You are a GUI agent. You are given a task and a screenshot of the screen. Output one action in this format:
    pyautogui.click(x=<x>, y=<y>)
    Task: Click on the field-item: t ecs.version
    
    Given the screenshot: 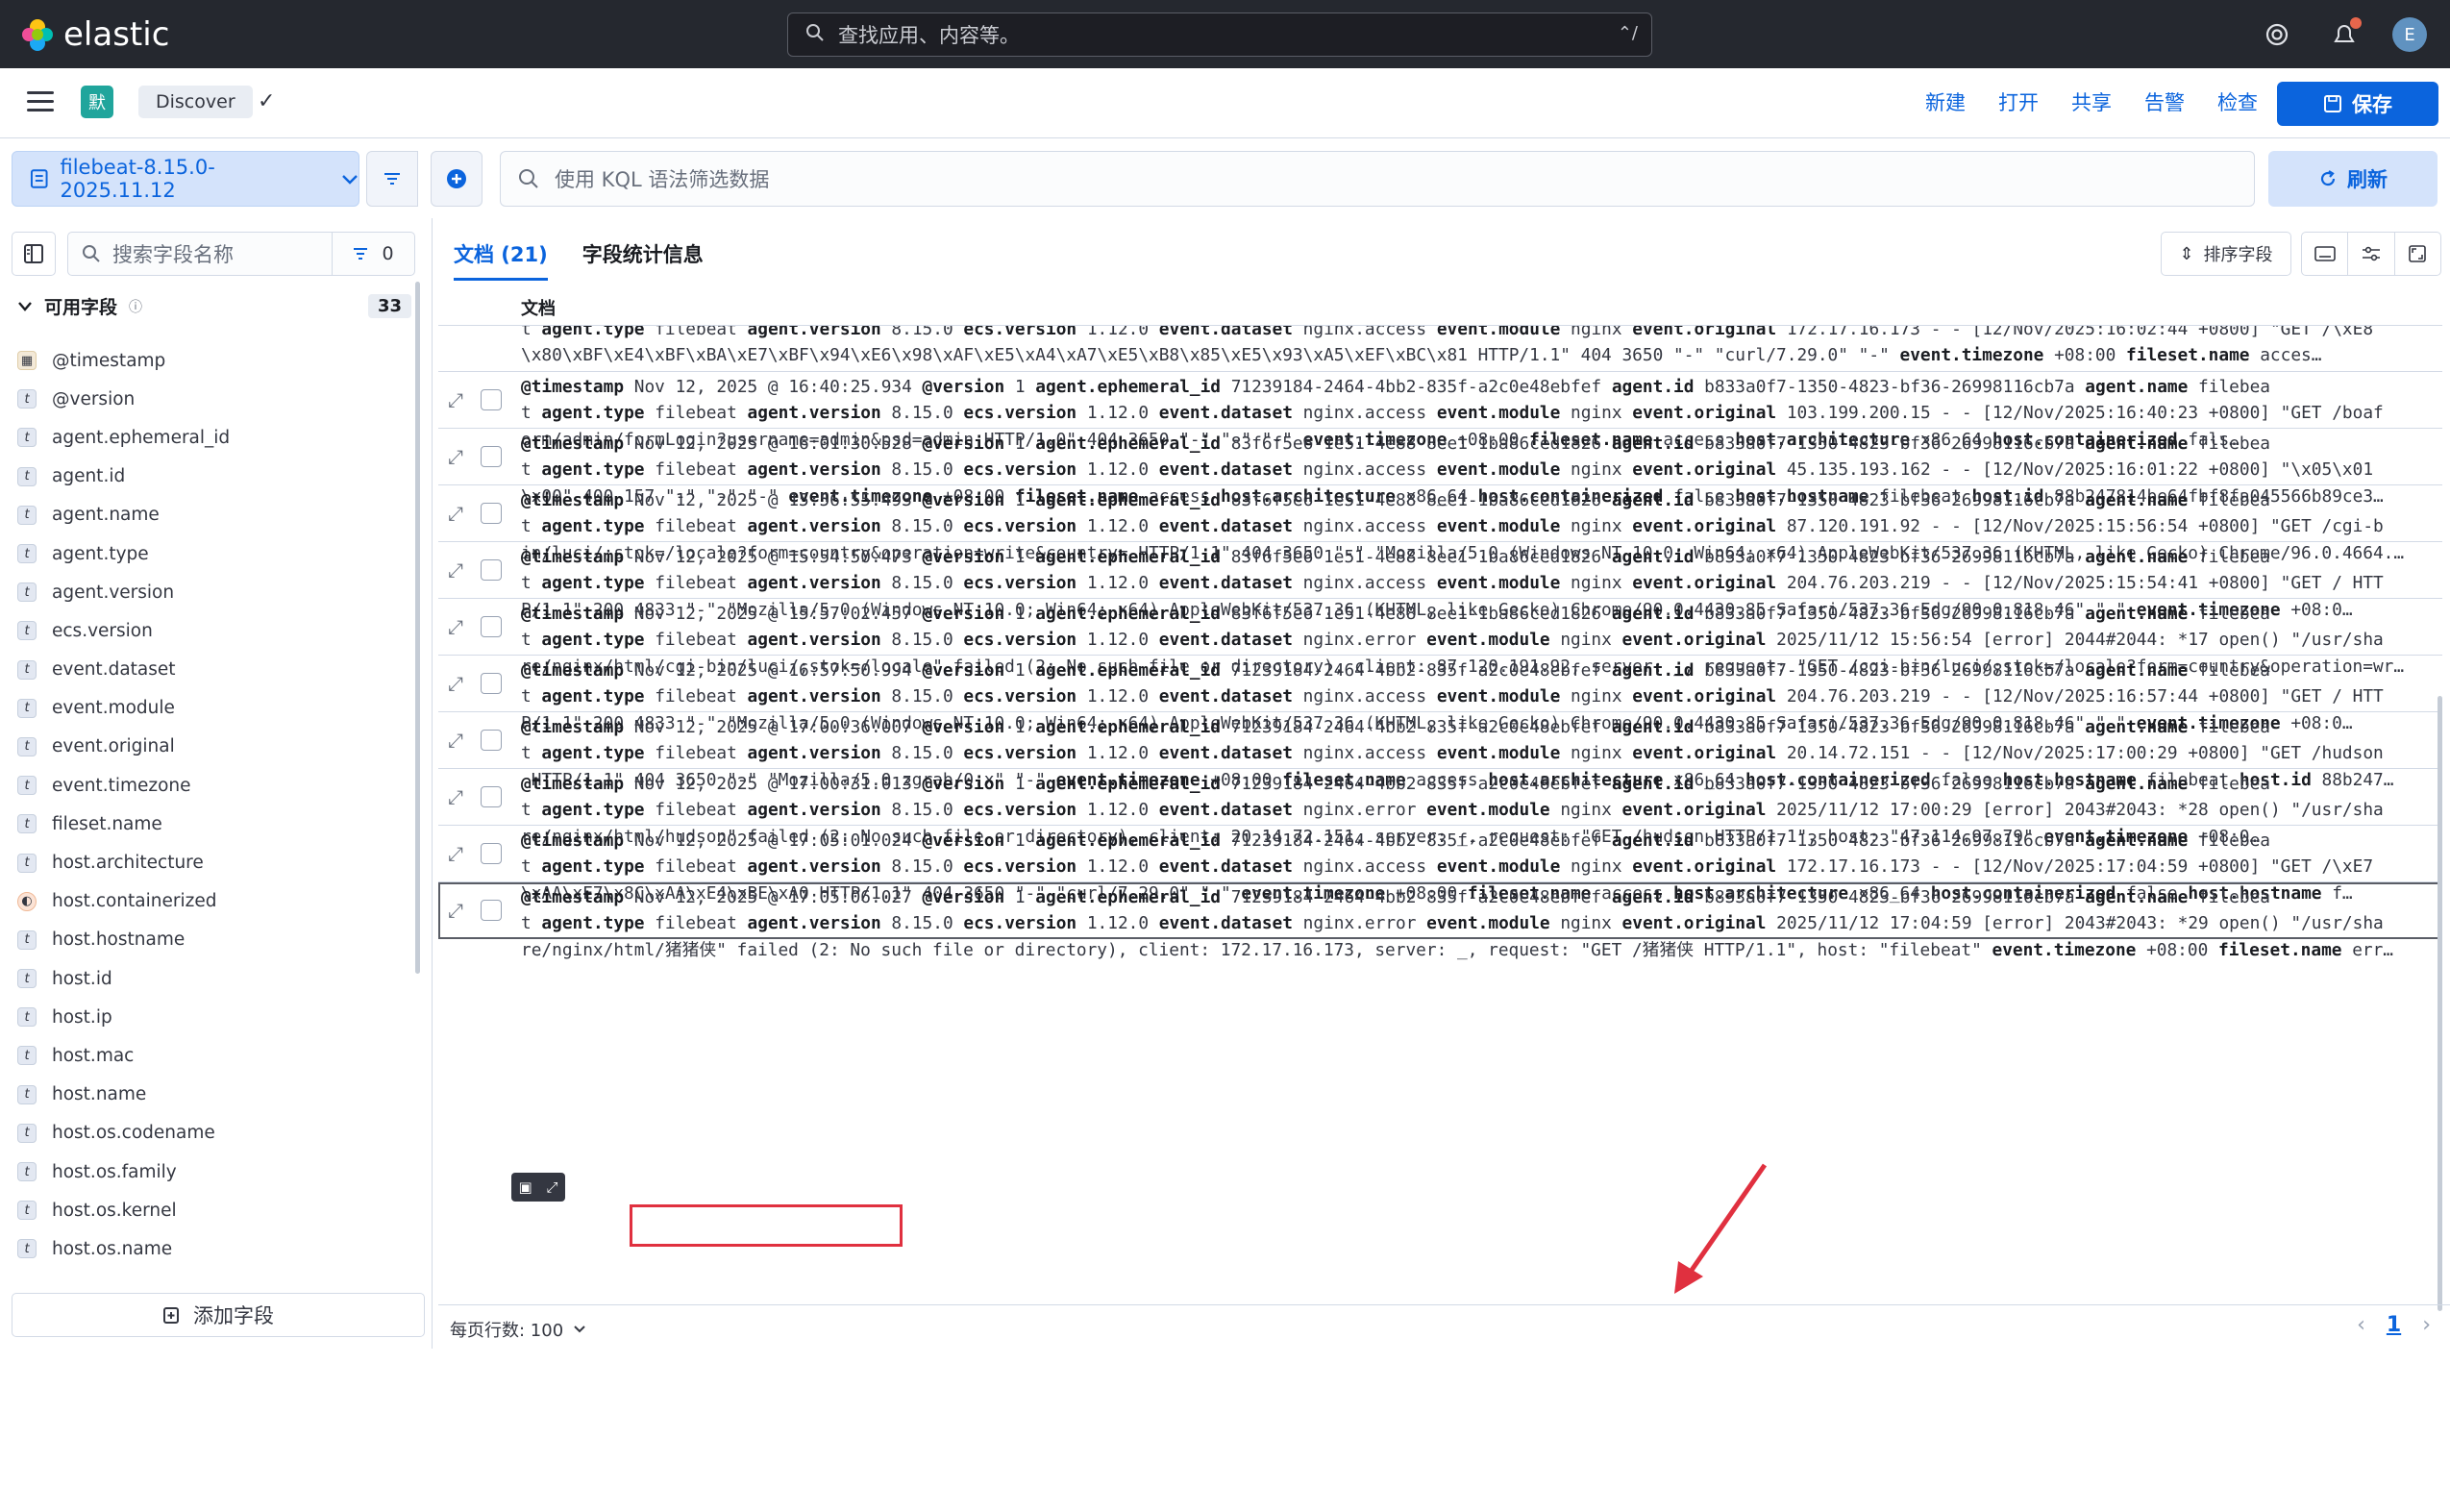 What is the action you would take?
    pyautogui.click(x=214, y=630)
    